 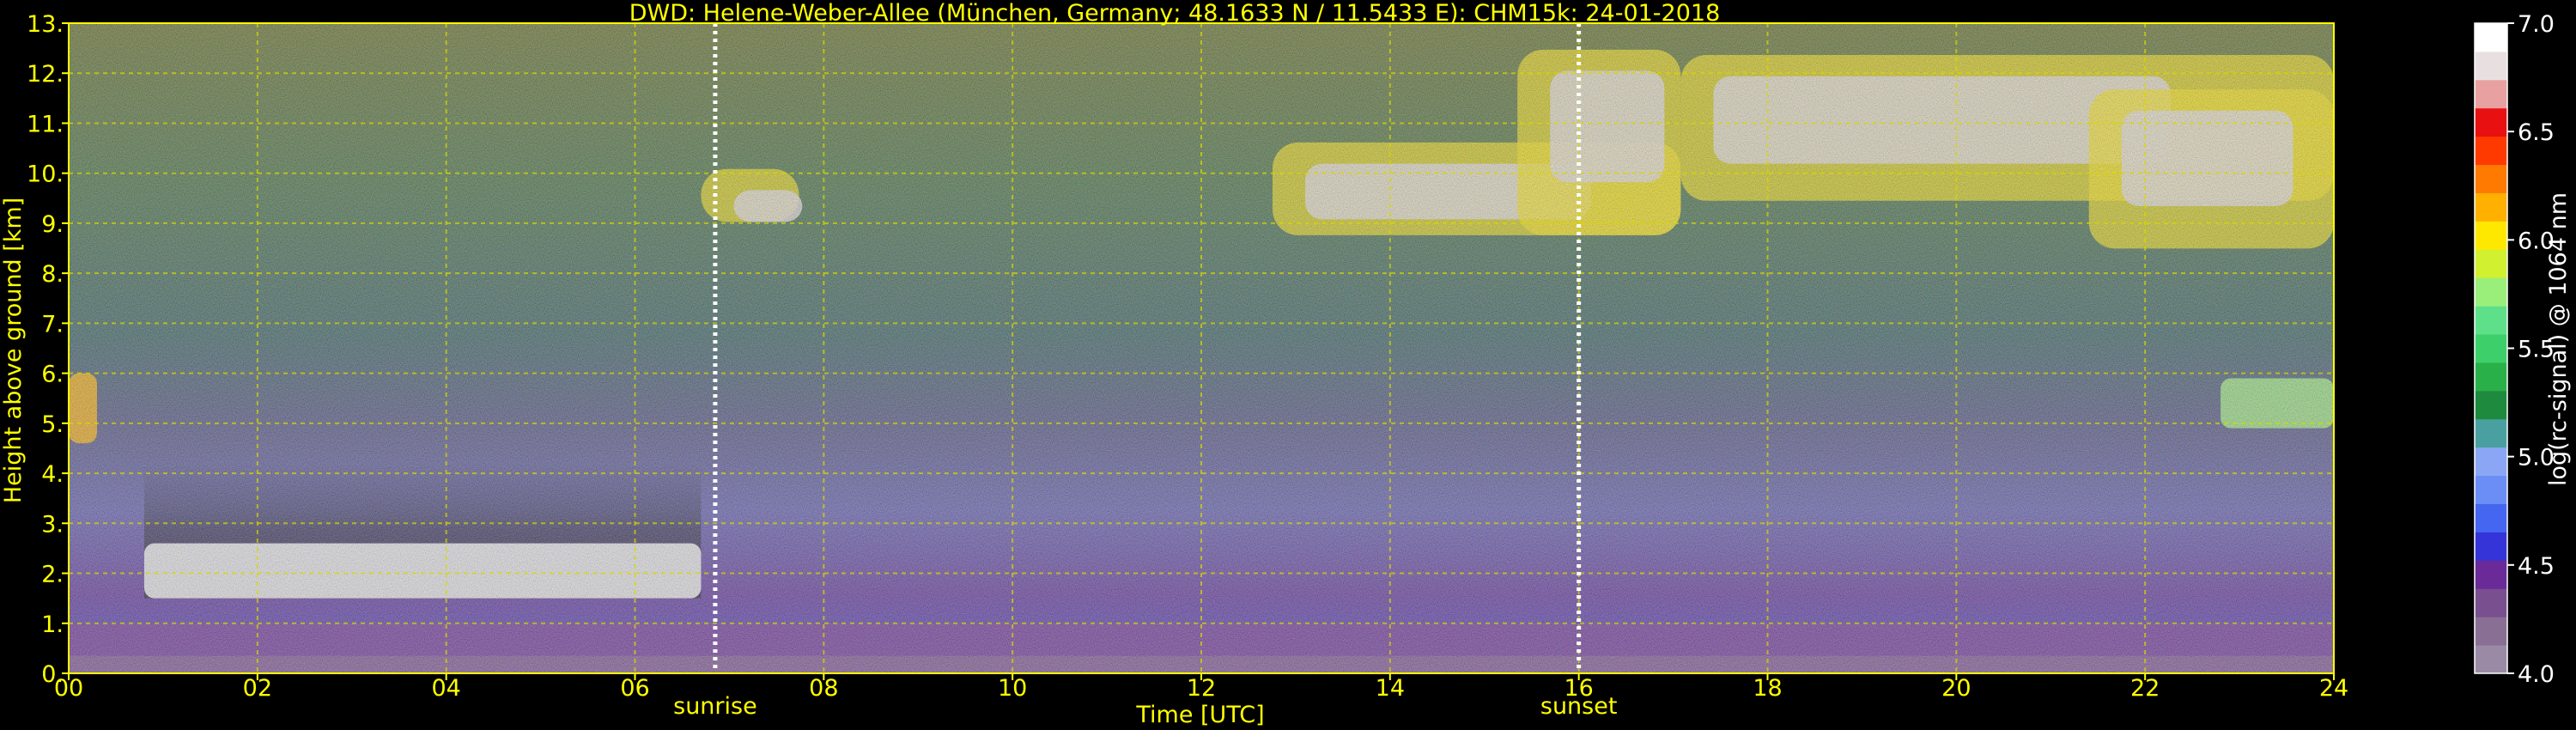 I want to click on colorbar-tick-label: 7.0, so click(x=2536, y=24).